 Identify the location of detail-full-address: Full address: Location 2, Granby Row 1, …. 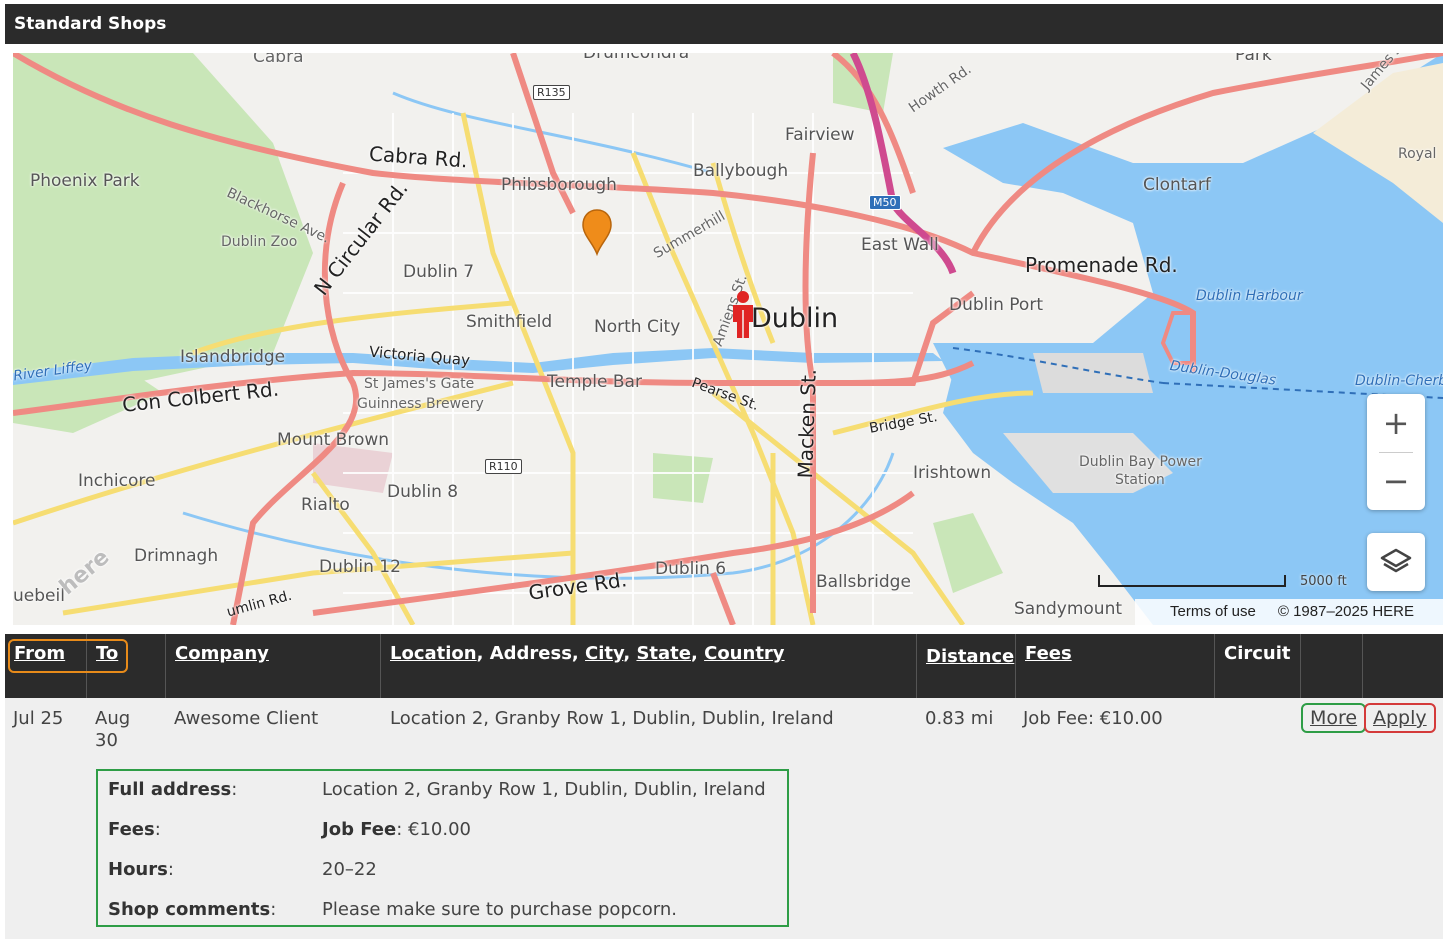
(437, 789).